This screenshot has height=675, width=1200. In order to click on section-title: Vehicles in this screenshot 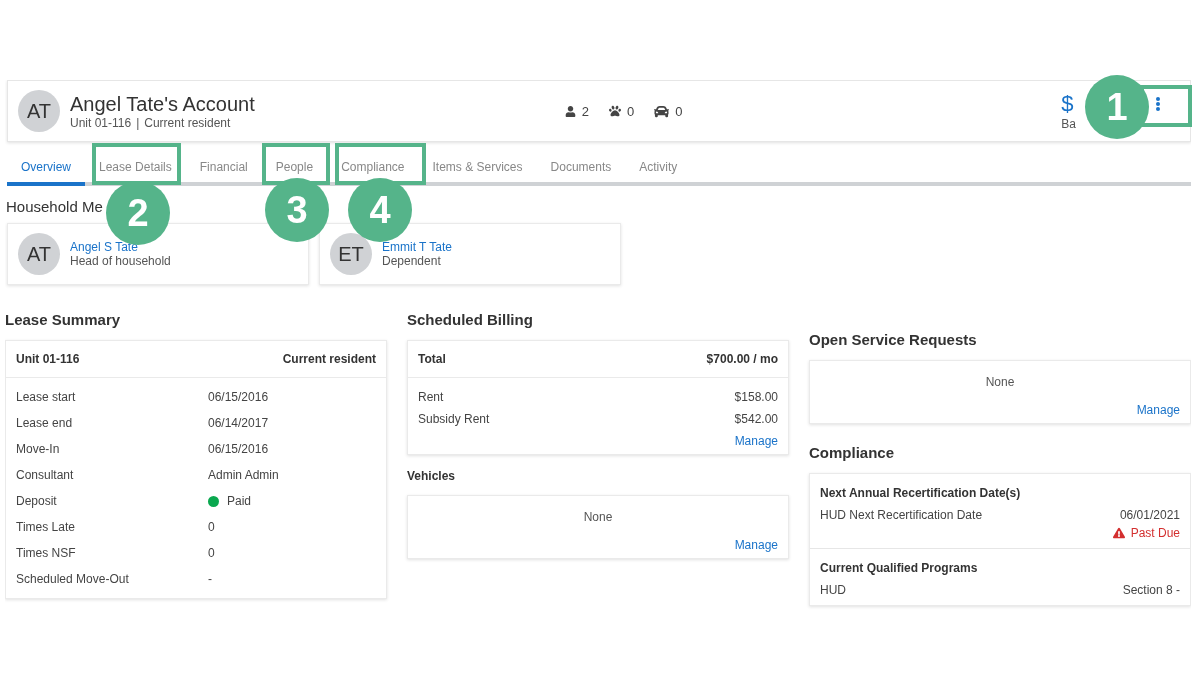, I will do `click(432, 476)`.